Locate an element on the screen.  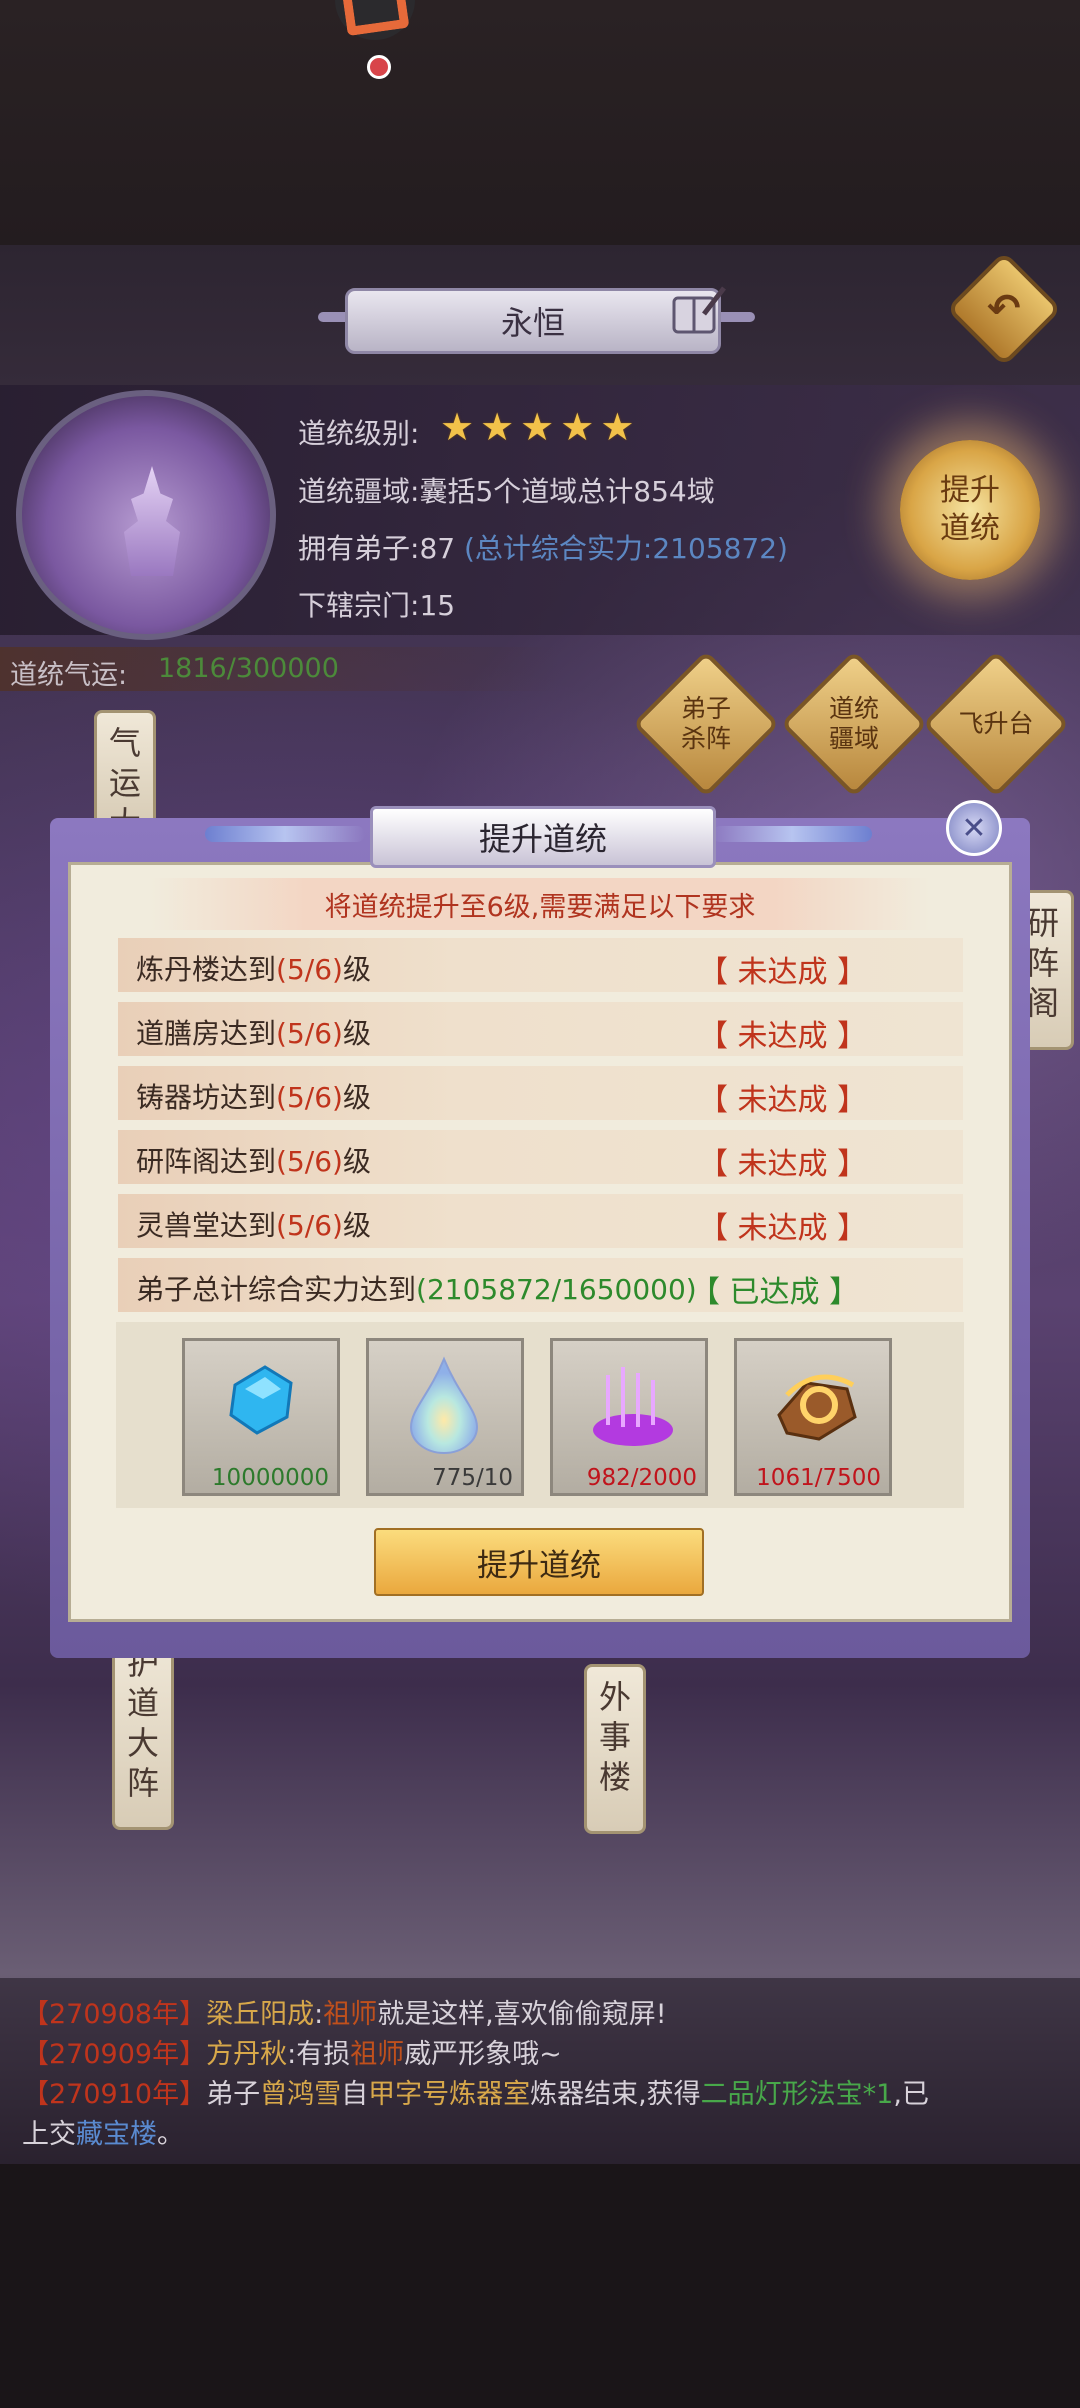
close-button: ✕ is located at coordinates (974, 828).